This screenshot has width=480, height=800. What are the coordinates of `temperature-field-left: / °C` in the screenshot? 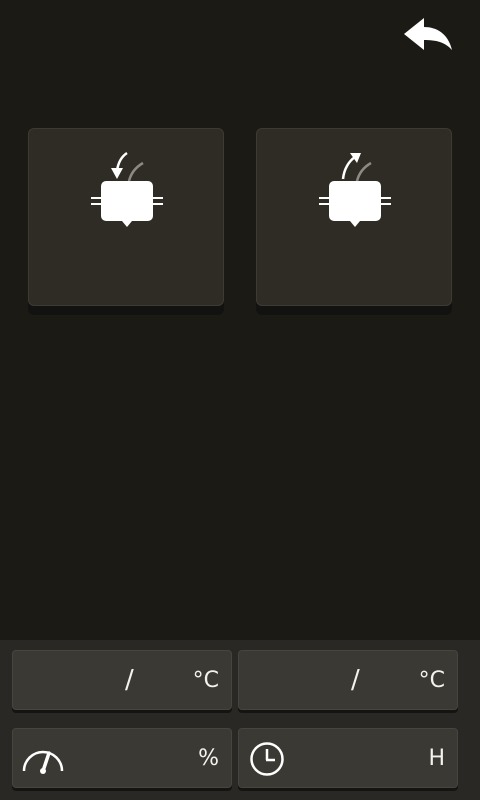 It's located at (122, 680).